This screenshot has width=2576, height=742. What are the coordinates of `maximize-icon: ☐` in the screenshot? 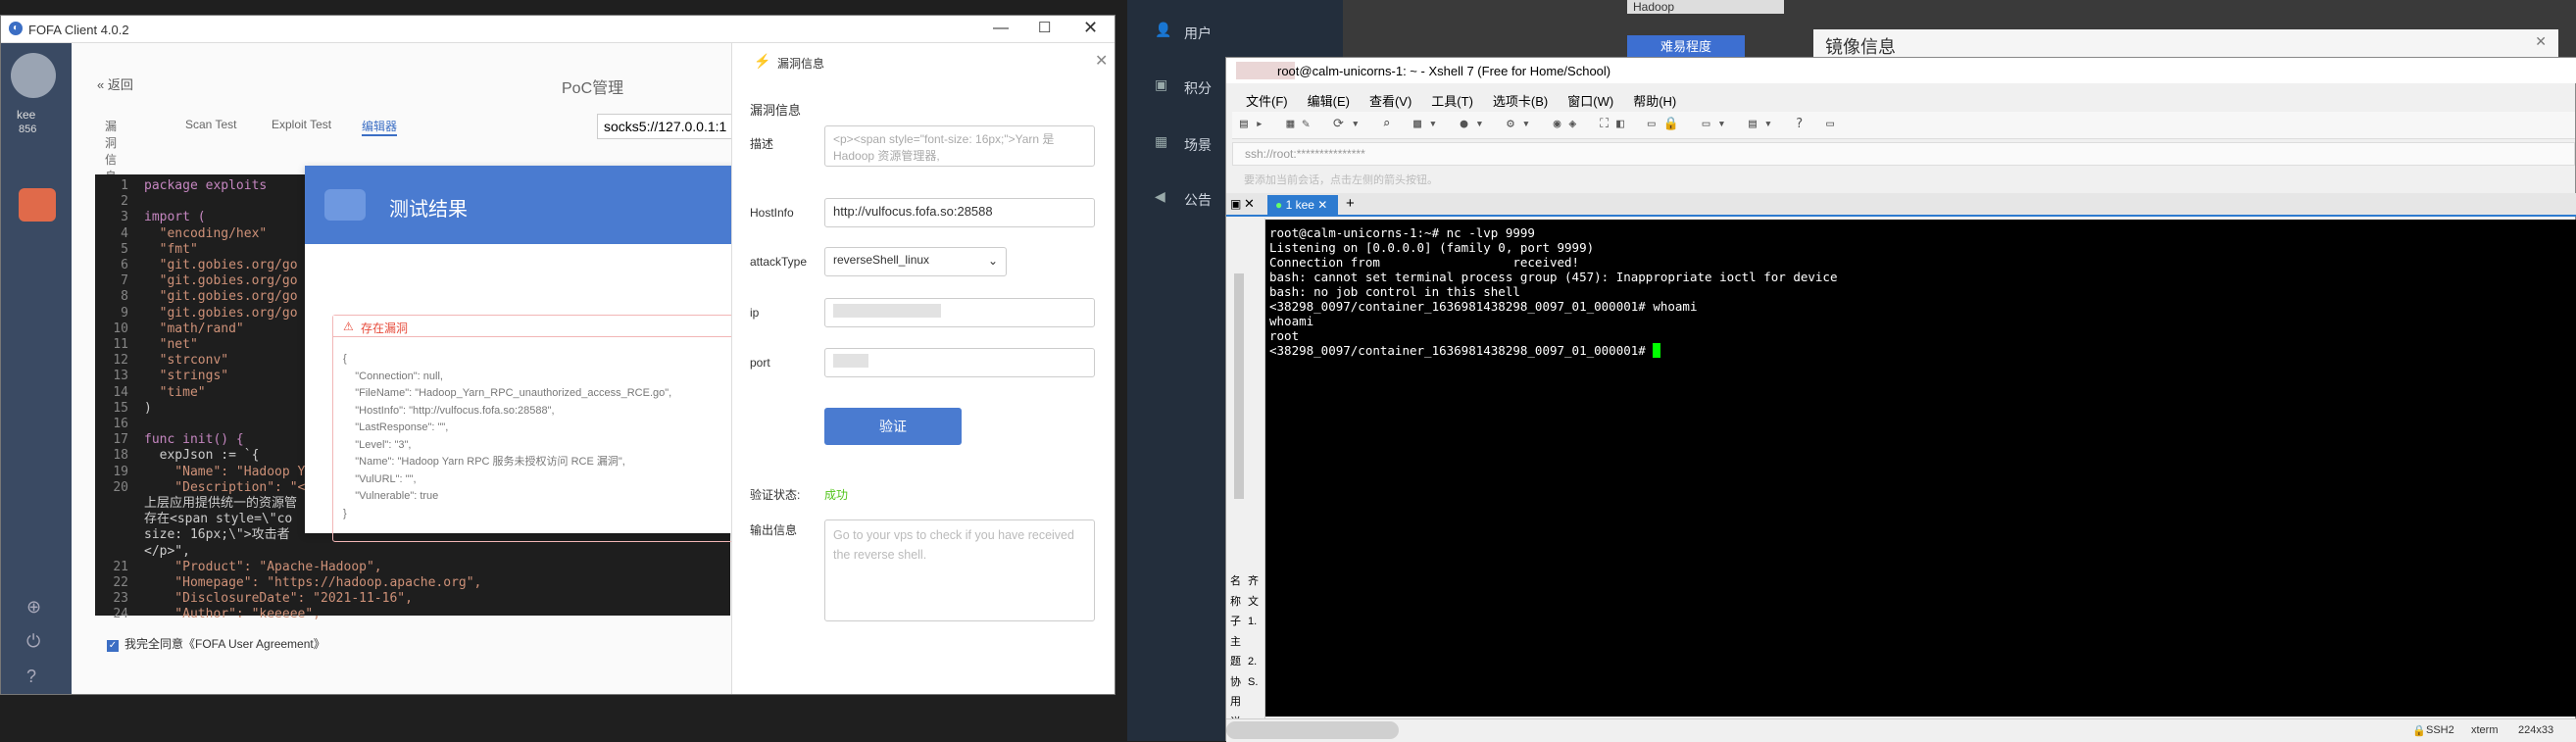 It's located at (1044, 28).